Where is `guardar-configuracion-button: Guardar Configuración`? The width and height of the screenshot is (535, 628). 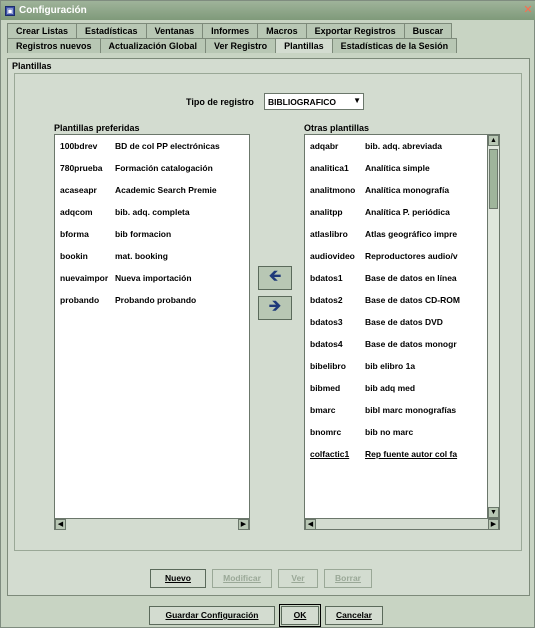
guardar-configuracion-button: Guardar Configuración is located at coordinates (212, 615).